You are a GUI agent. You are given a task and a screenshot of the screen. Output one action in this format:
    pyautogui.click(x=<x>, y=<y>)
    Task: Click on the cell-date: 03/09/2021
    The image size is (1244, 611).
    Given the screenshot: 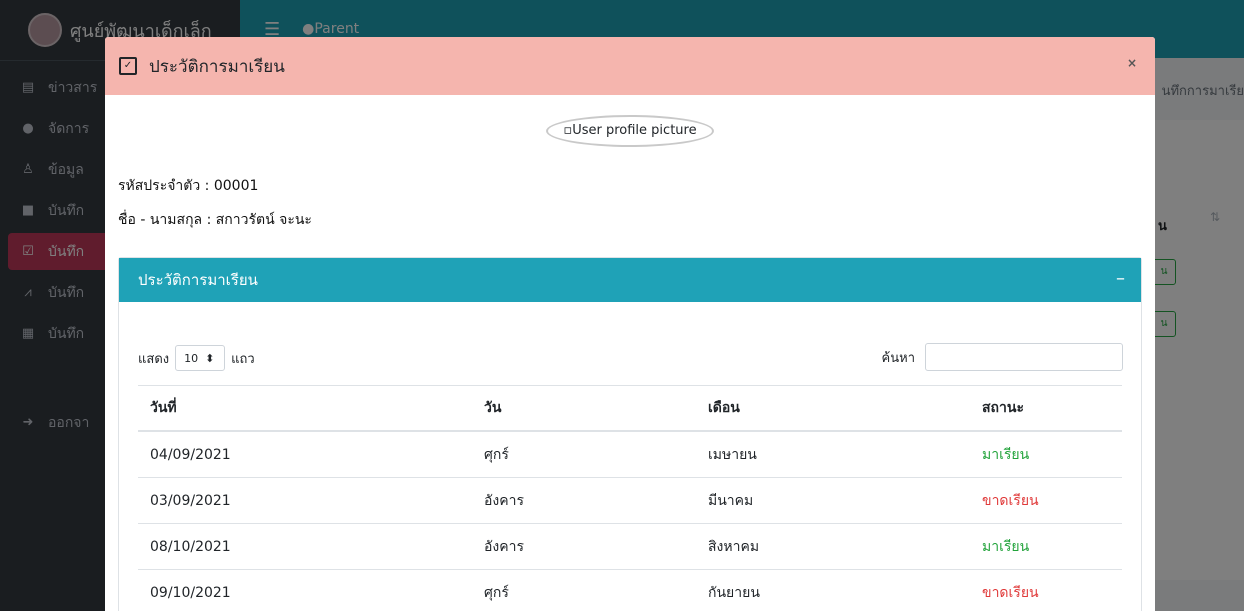 What is the action you would take?
    pyautogui.click(x=305, y=500)
    